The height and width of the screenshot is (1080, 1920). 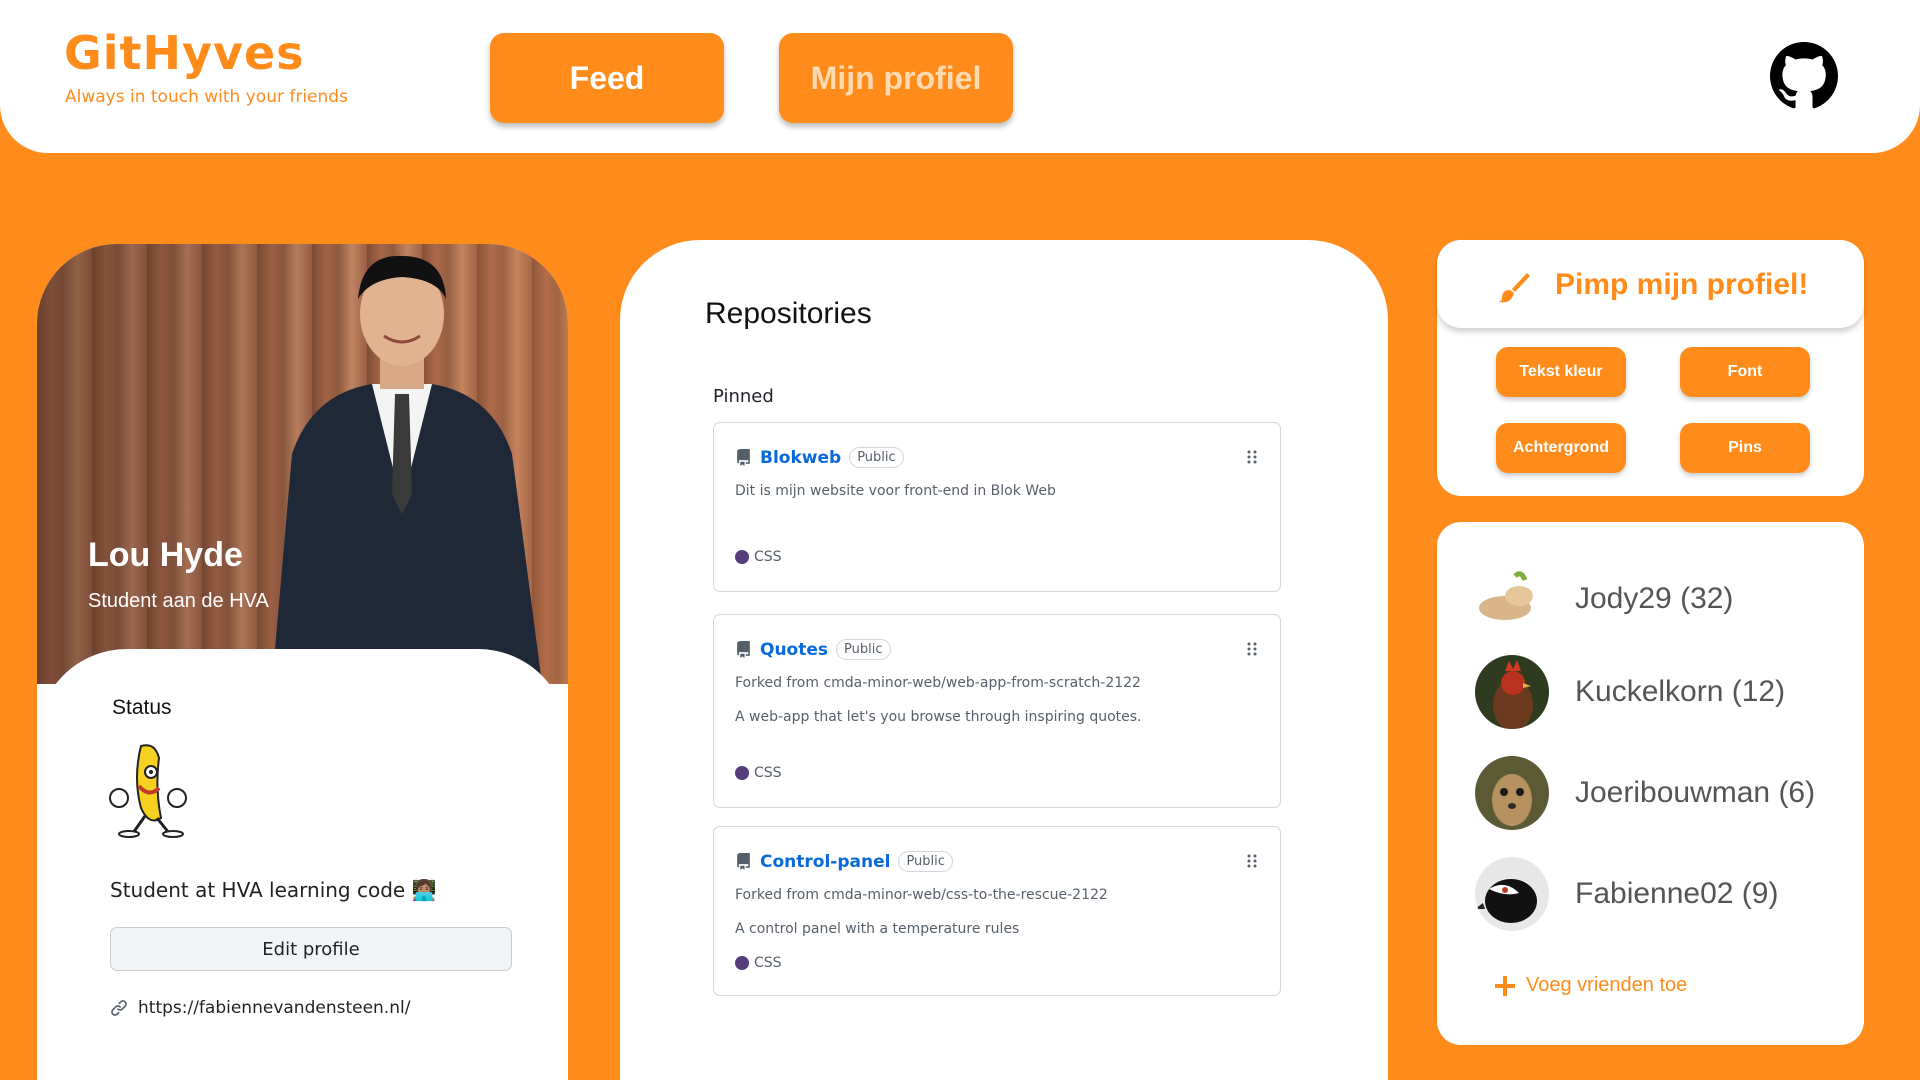 I want to click on github-icon, so click(x=1804, y=76).